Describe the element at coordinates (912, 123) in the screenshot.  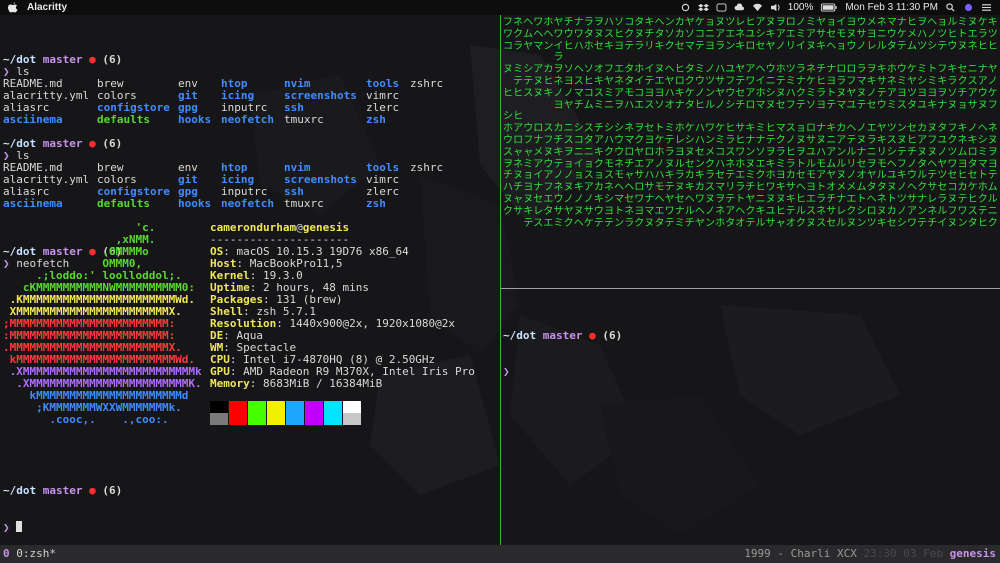
I see `matrix-column: ヒ メ ム ケ ヤ ツ タ セ ヒ チ ノ ウ ヘ サ ア ワ` at that location.